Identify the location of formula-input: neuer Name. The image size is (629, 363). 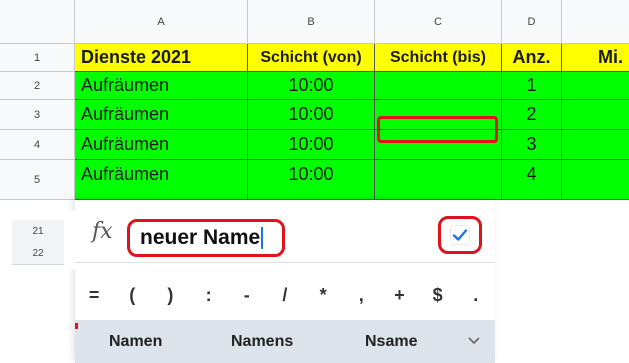
(206, 238).